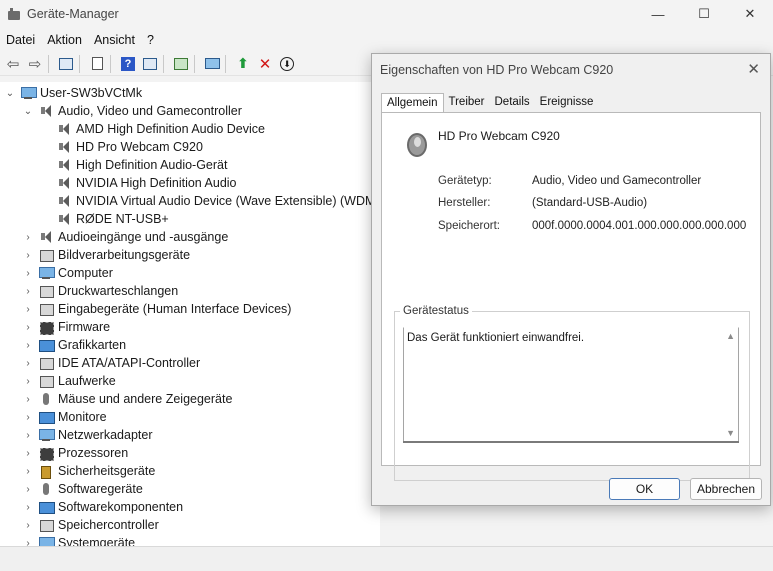 This screenshot has height=571, width=773. I want to click on tab-details: Details, so click(512, 103).